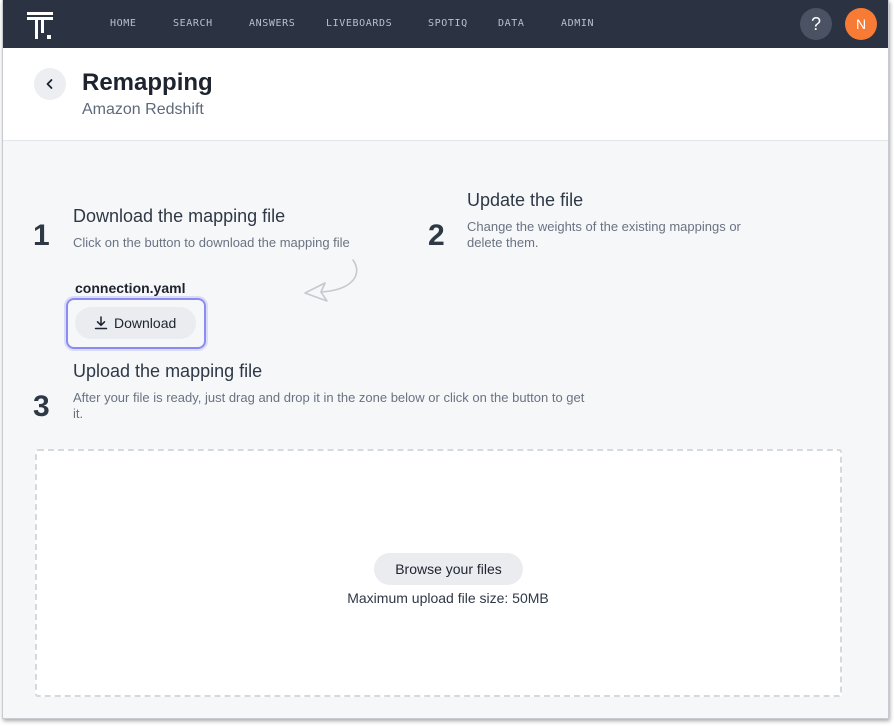 This screenshot has width=894, height=726. I want to click on step-1-title: Download the mapping file, so click(179, 216).